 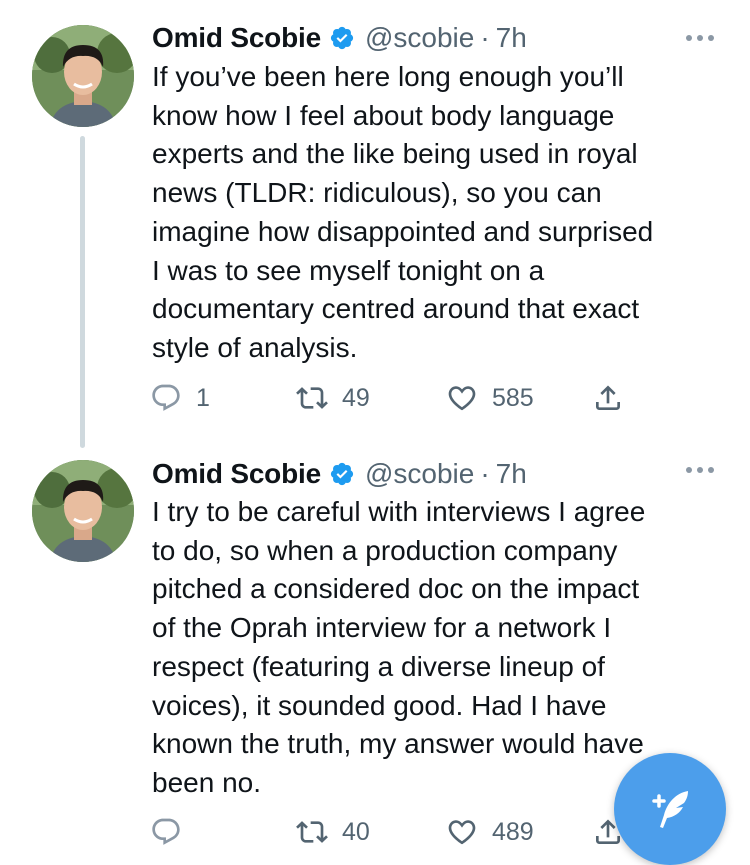 I want to click on compose-tweet-button, so click(x=670, y=809).